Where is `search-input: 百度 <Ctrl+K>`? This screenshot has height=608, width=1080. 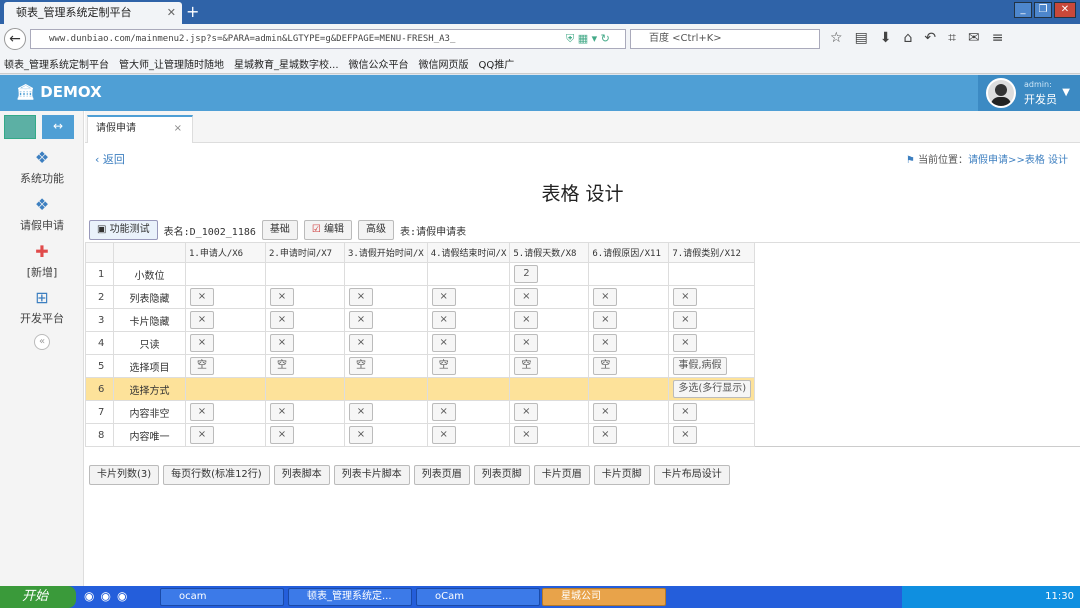
search-input: 百度 <Ctrl+K> is located at coordinates (725, 39).